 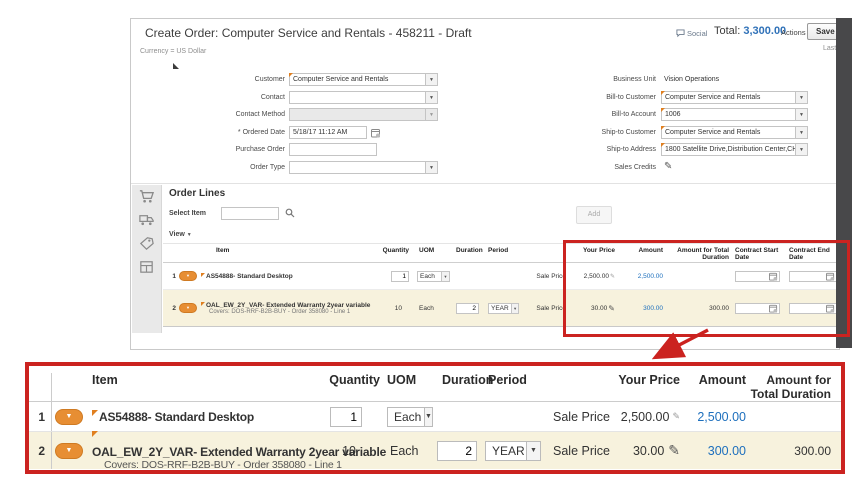 I want to click on bill-to-customer-value: Computer Service and Rentals, so click(x=728, y=97).